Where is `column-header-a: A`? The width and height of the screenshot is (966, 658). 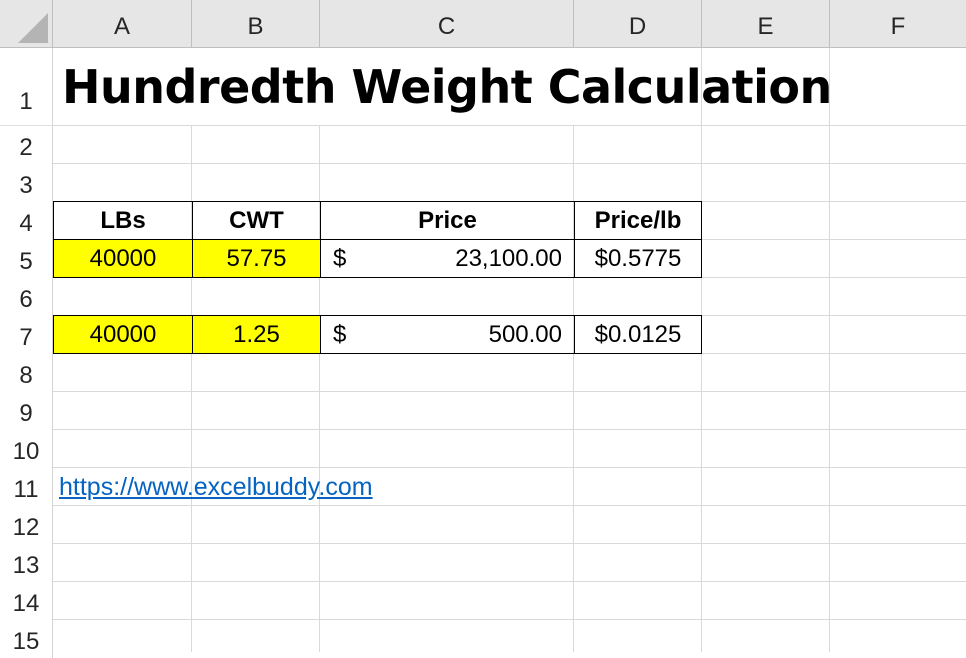 column-header-a: A is located at coordinates (122, 24).